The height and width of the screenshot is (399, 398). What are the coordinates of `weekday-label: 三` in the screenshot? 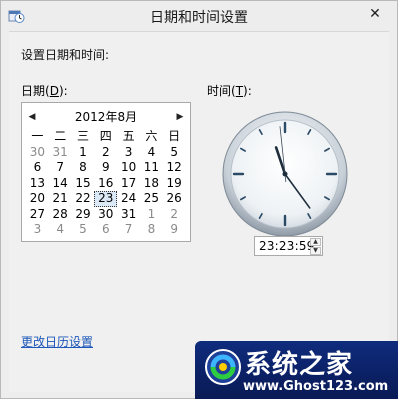 It's located at (82, 136).